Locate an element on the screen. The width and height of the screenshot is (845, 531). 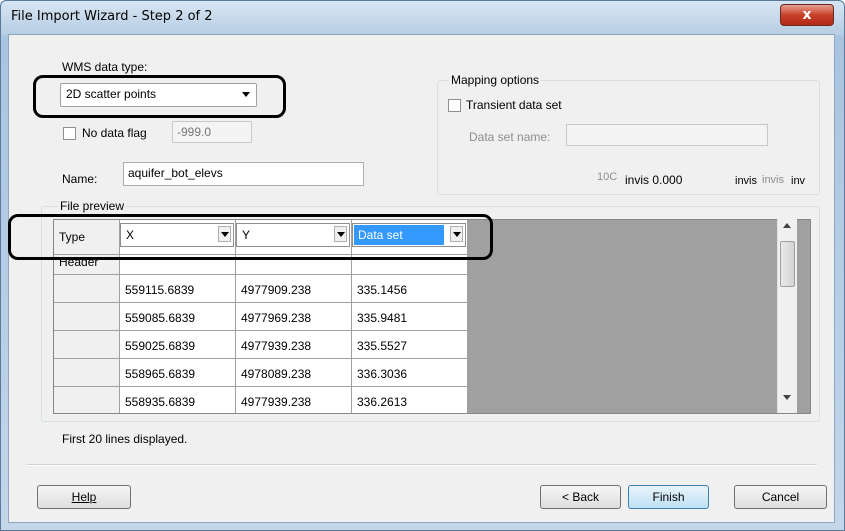
help-button: Help is located at coordinates (84, 497).